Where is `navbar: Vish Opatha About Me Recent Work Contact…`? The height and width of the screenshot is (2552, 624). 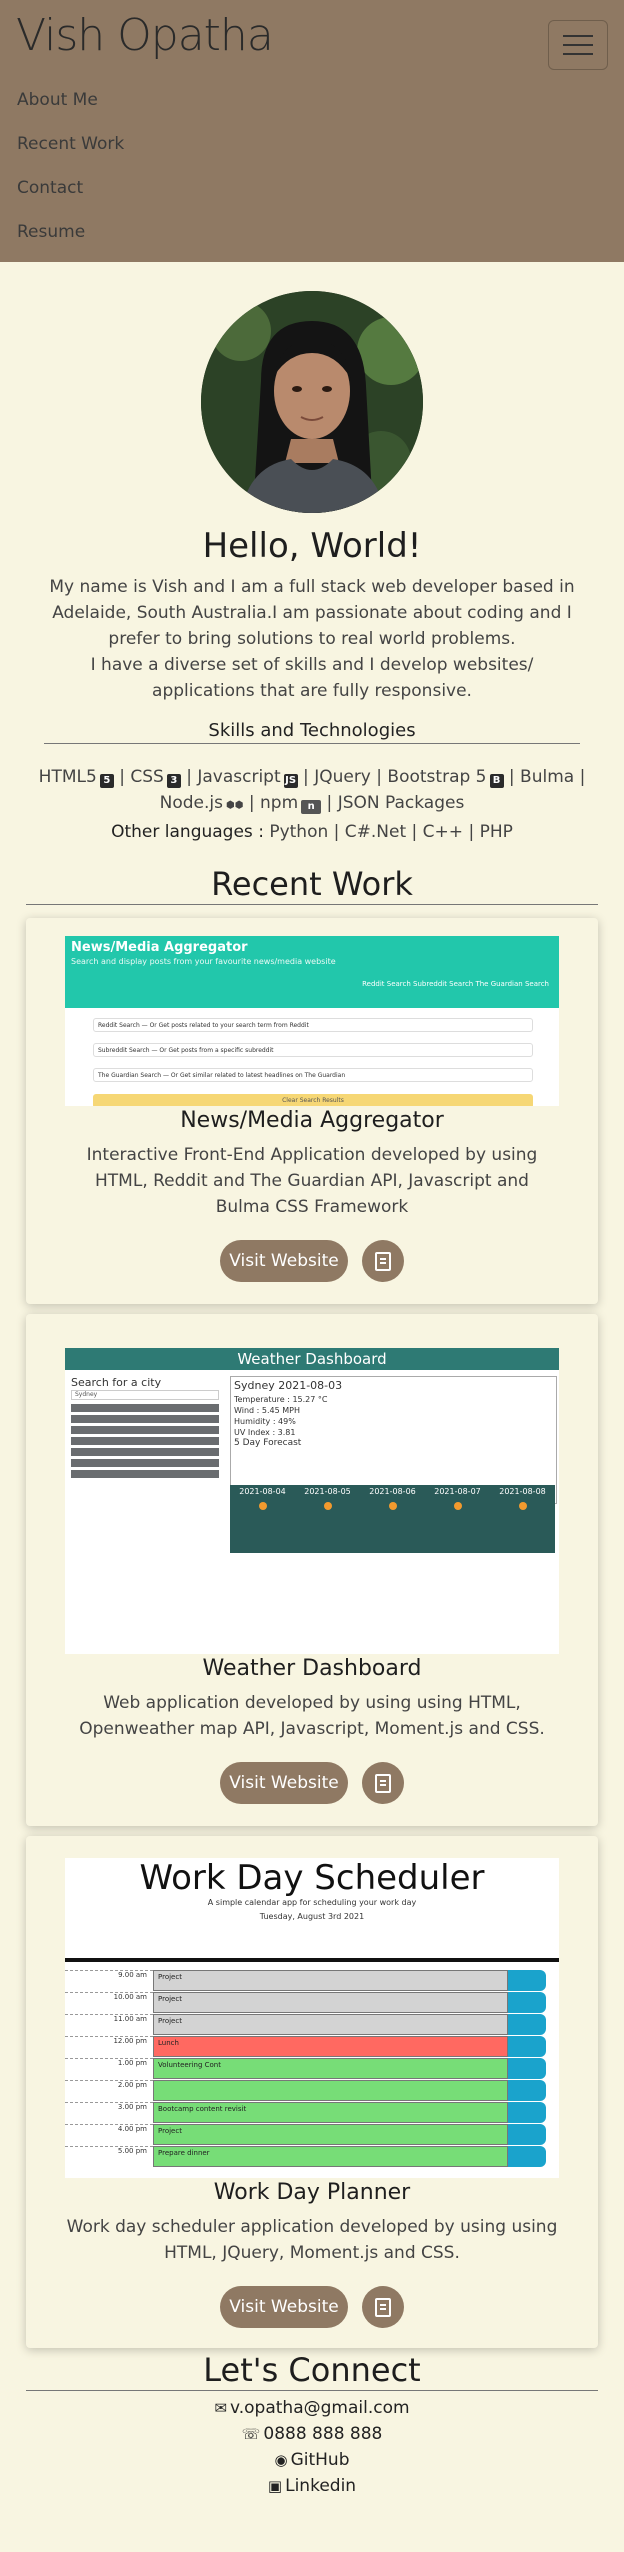 navbar: Vish Opatha About Me Recent Work Contact… is located at coordinates (312, 131).